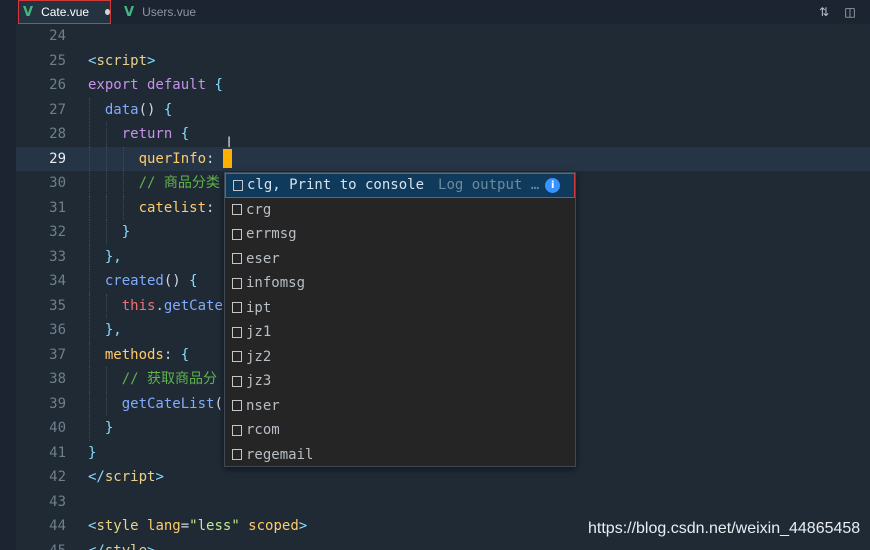 The height and width of the screenshot is (550, 870). I want to click on code-line: 42 </script>, so click(443, 477).